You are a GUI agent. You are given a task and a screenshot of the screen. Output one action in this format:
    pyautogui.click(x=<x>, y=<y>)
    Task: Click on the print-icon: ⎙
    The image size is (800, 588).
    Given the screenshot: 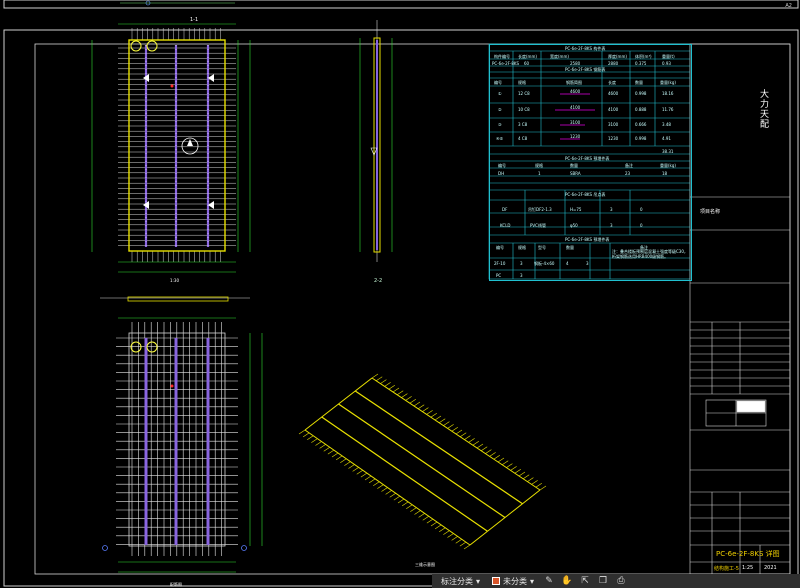 What is the action you would take?
    pyautogui.click(x=621, y=581)
    